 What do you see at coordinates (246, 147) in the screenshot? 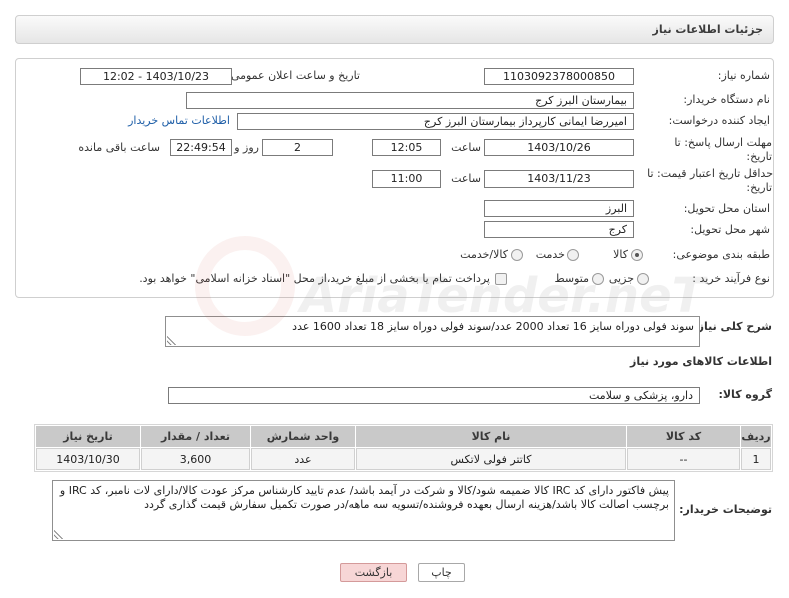
I see `days-label: روز و` at bounding box center [246, 147].